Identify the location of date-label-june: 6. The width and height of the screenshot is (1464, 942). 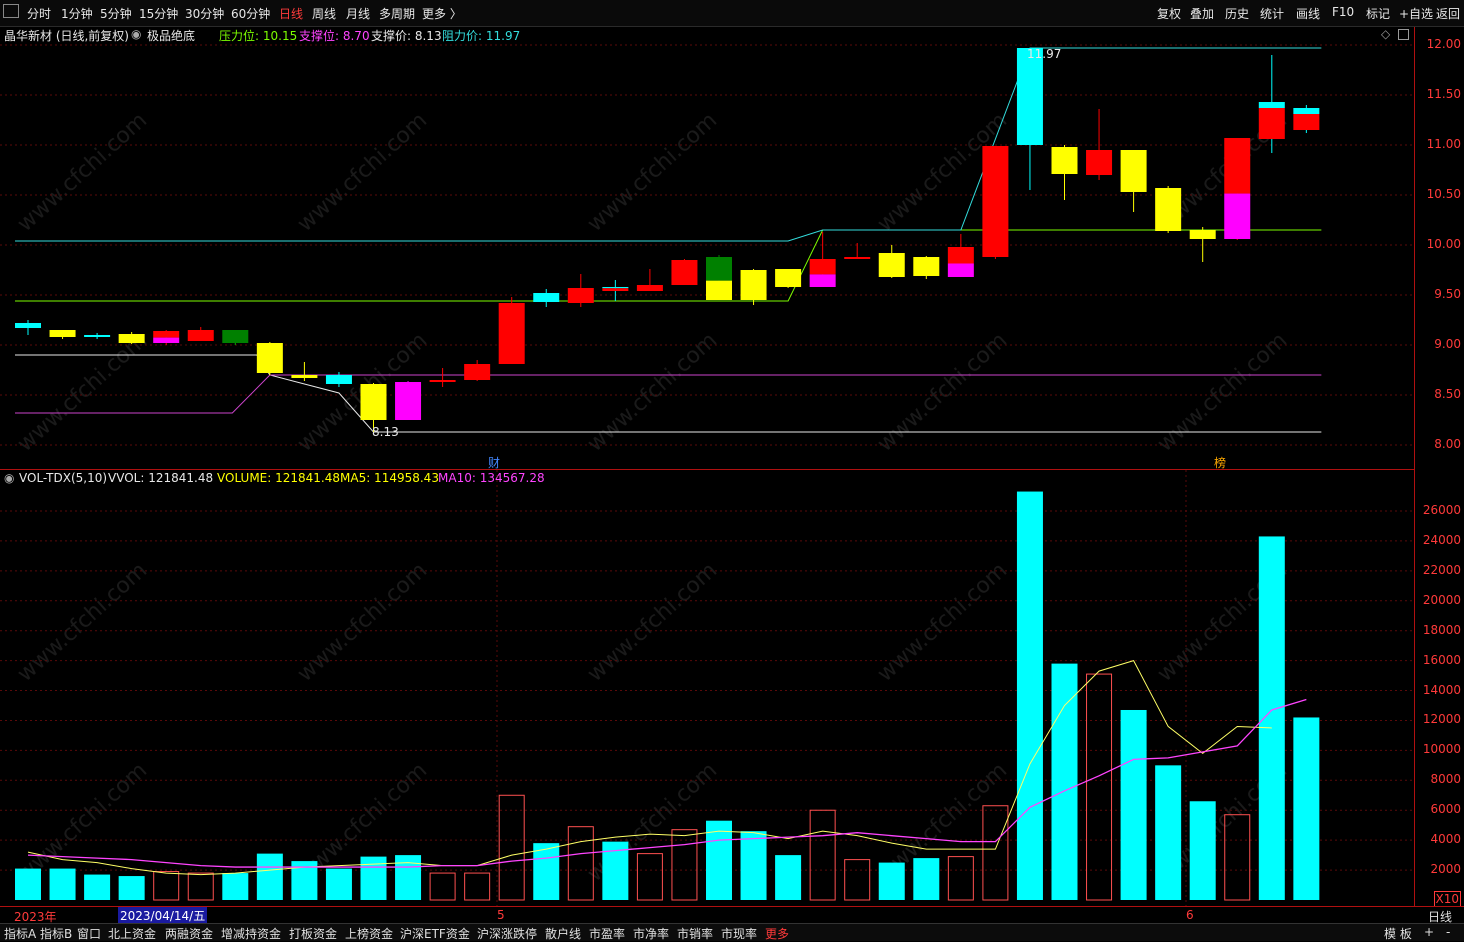
(1190, 915).